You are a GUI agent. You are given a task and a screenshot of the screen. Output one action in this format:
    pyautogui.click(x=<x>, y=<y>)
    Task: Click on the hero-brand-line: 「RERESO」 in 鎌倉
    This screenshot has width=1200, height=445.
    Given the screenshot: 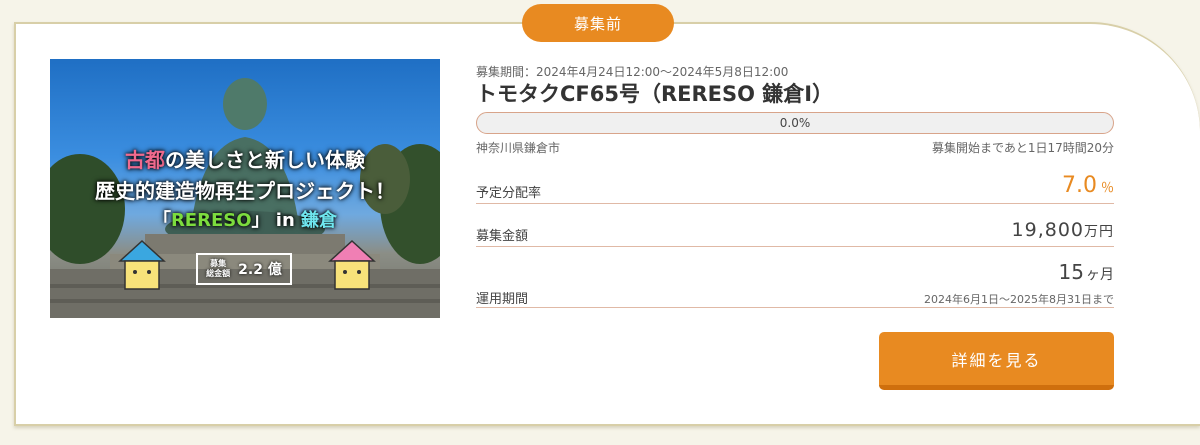 What is the action you would take?
    pyautogui.click(x=245, y=219)
    